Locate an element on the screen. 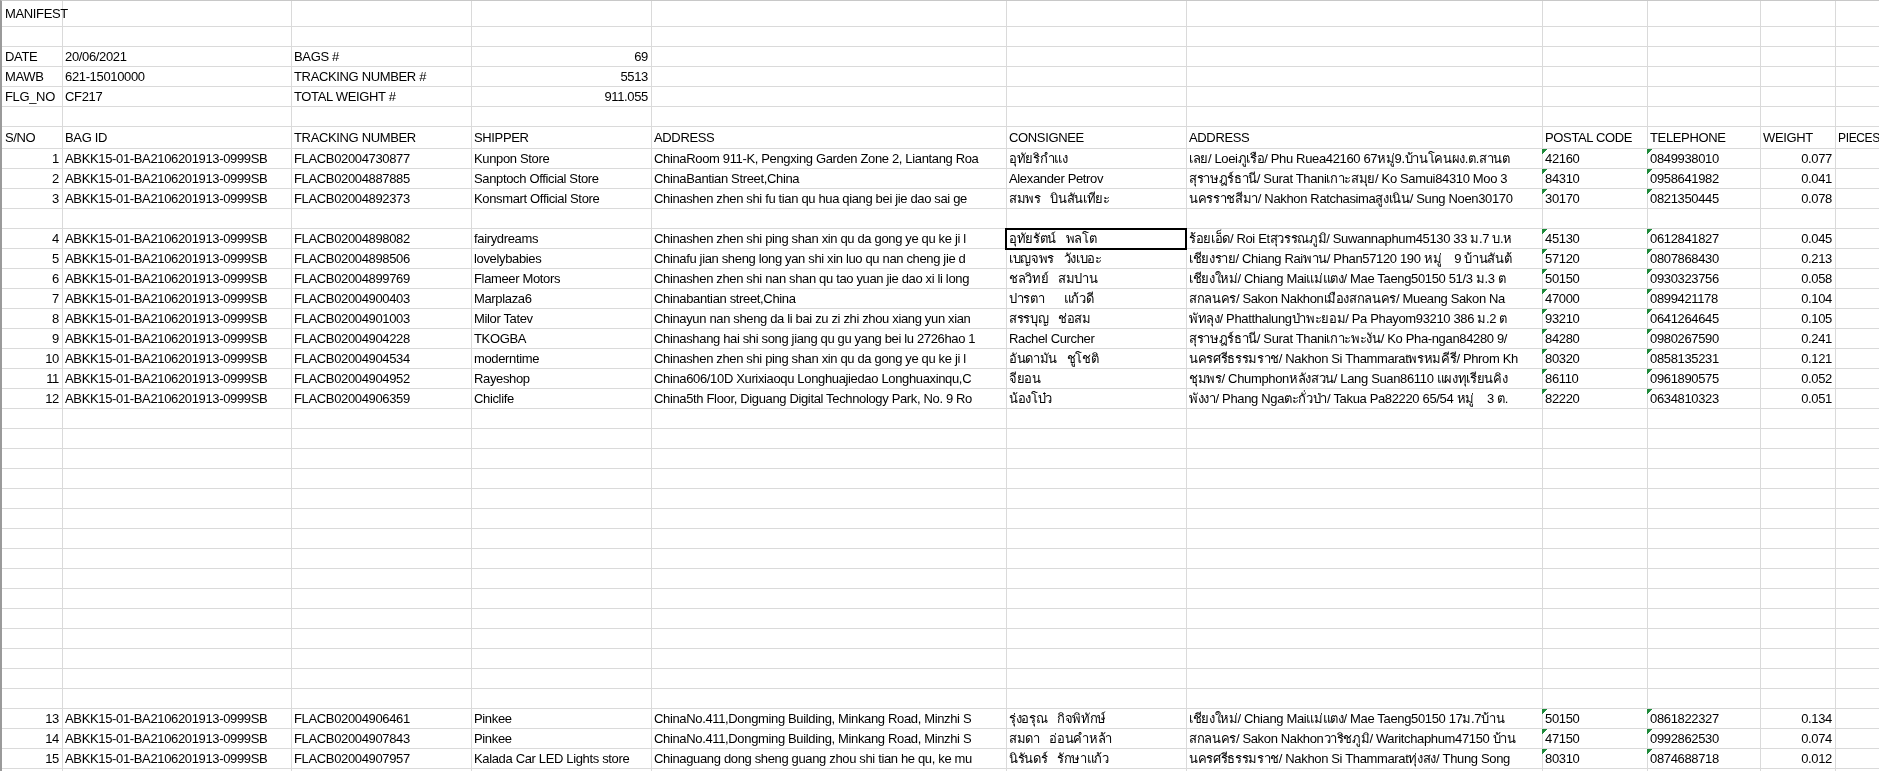 The height and width of the screenshot is (771, 1879). table-cell-text: 0.077 is located at coordinates (1816, 159).